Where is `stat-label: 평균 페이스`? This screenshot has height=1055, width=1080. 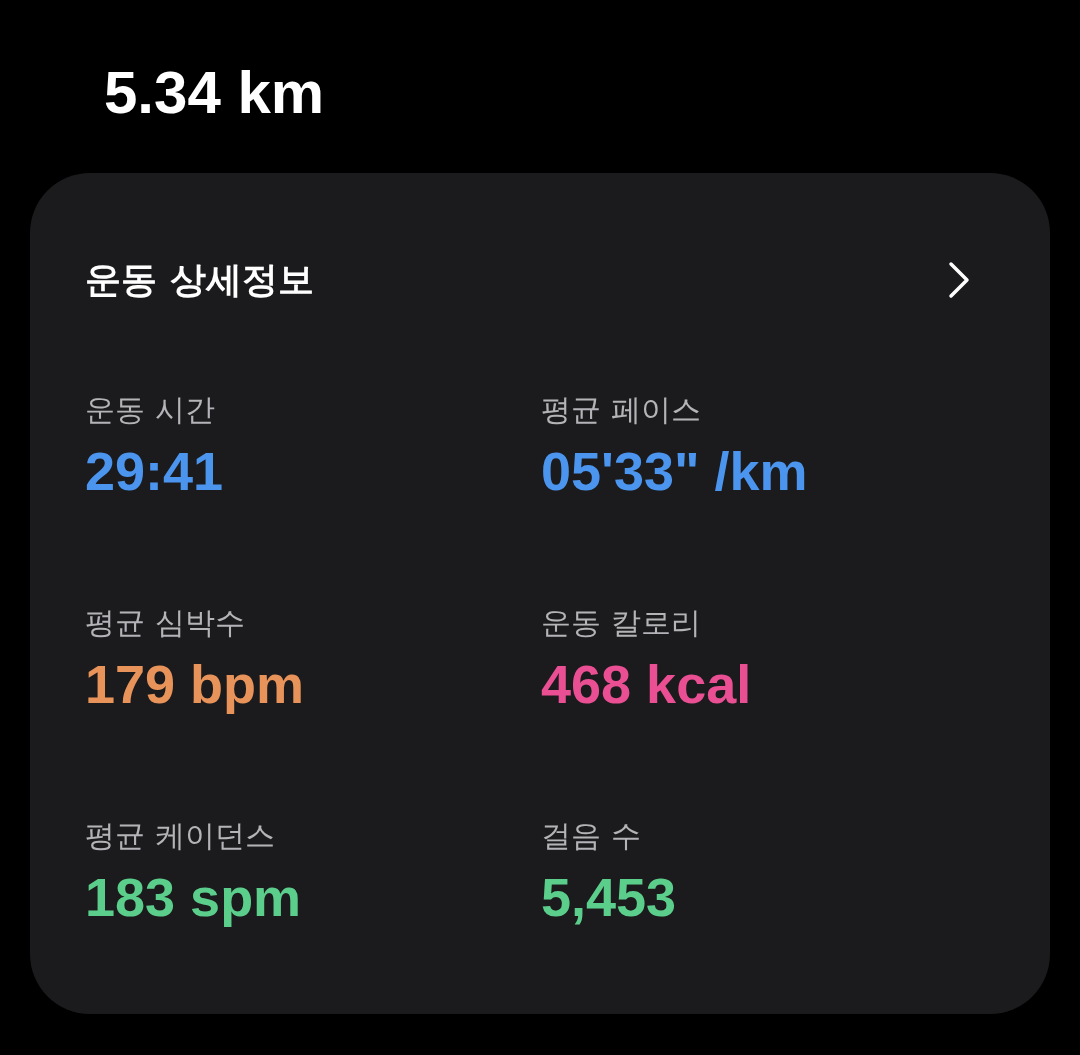
stat-label: 평균 페이스 is located at coordinates (621, 410).